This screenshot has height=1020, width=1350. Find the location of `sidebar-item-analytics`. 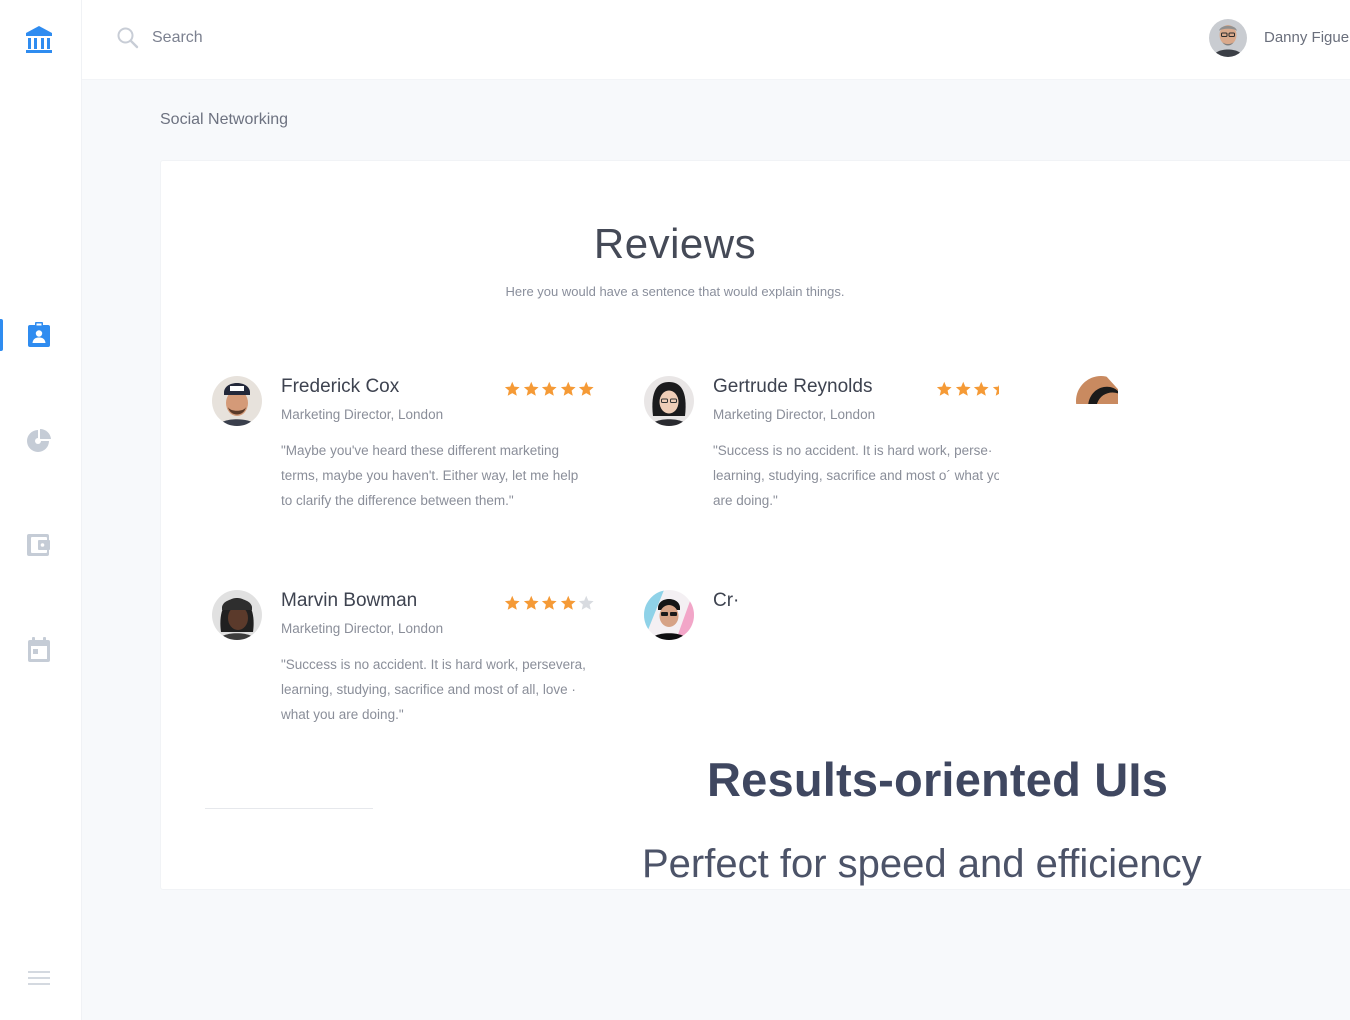

sidebar-item-analytics is located at coordinates (39, 441).